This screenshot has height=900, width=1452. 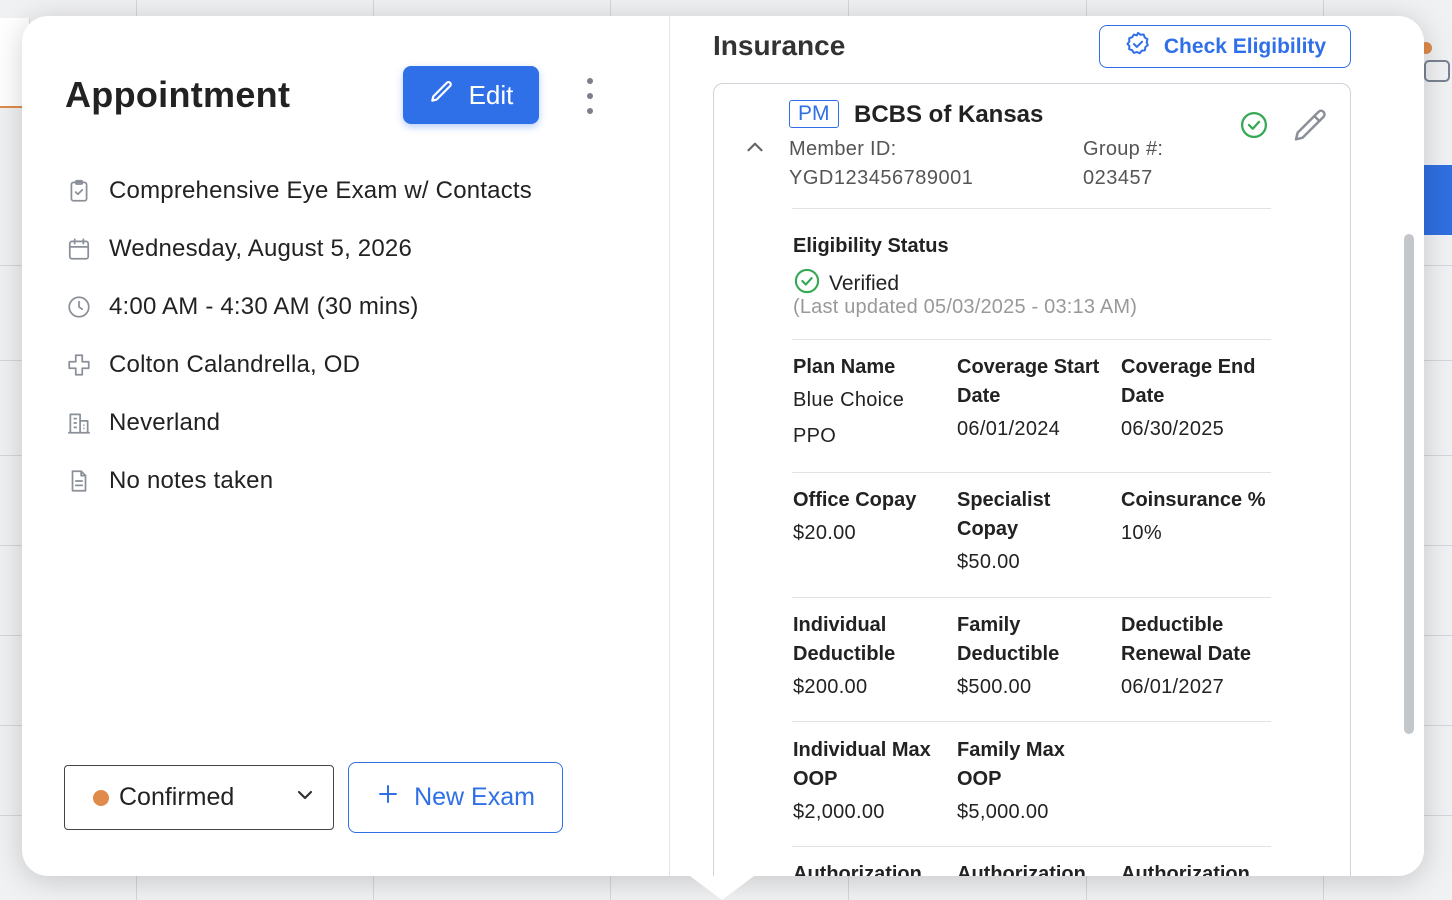 I want to click on benefit-label: Deductible Renewal Date, so click(x=1186, y=639).